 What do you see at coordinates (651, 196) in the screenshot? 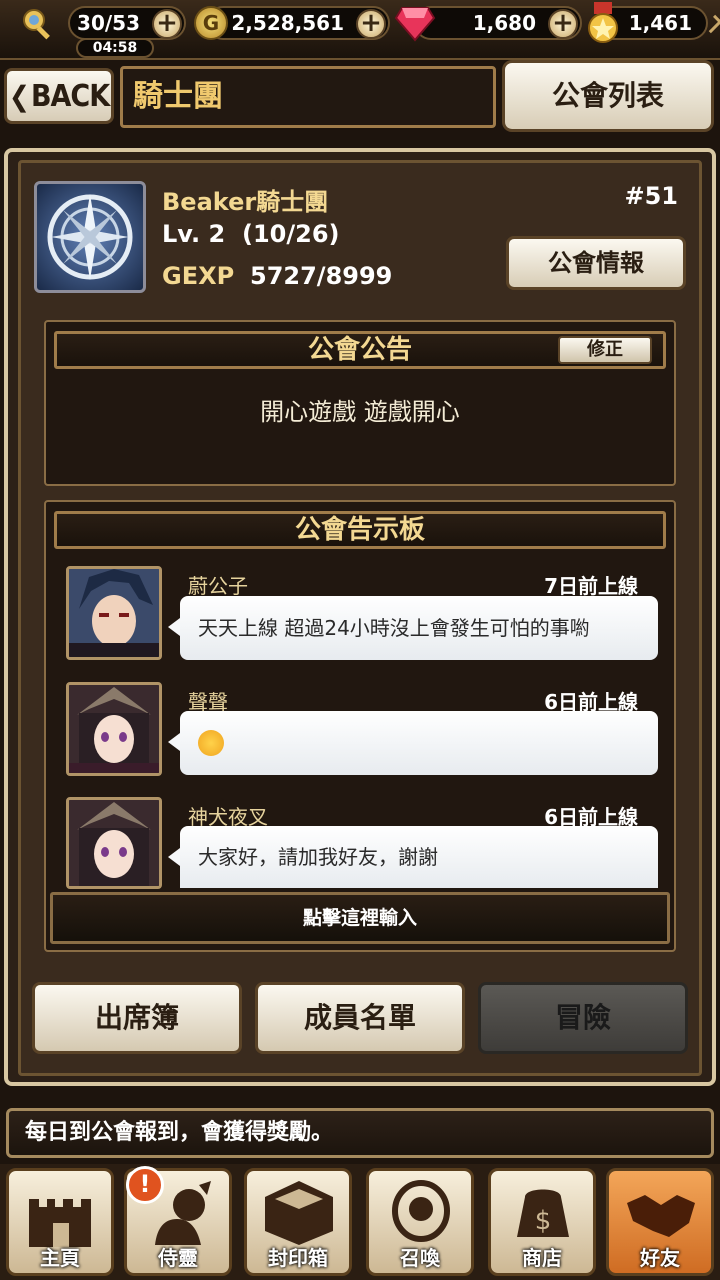
I see `guild-rank: #51` at bounding box center [651, 196].